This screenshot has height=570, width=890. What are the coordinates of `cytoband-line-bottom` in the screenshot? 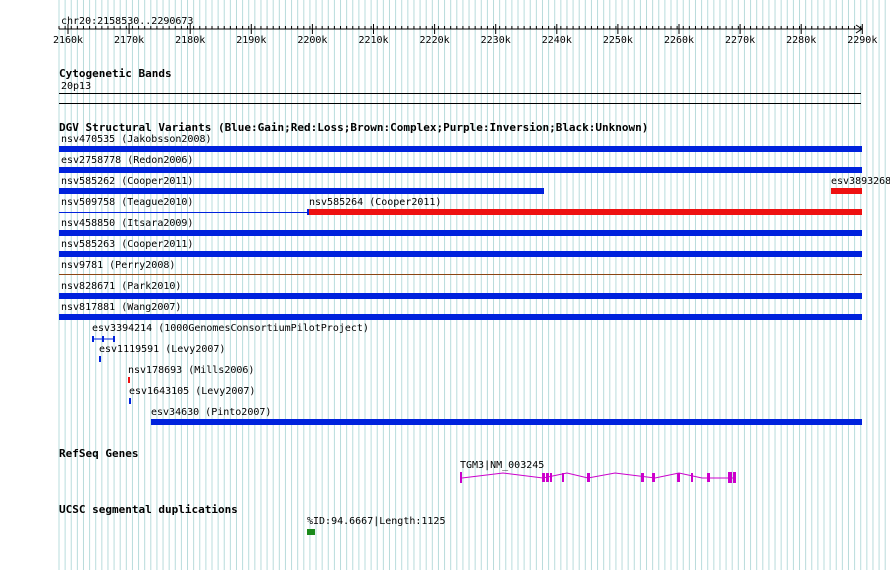 It's located at (460, 103).